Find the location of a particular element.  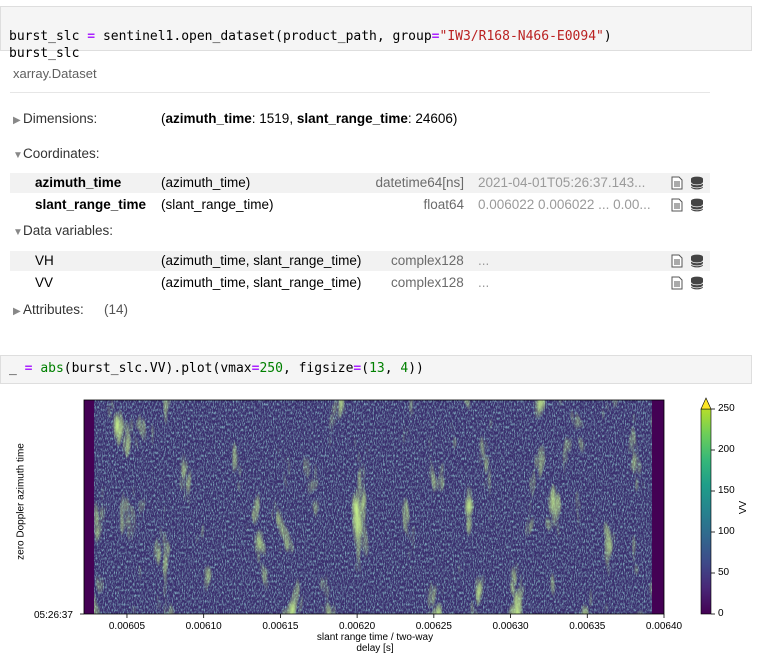

var-dims: (slant_range_time) is located at coordinates (217, 204).